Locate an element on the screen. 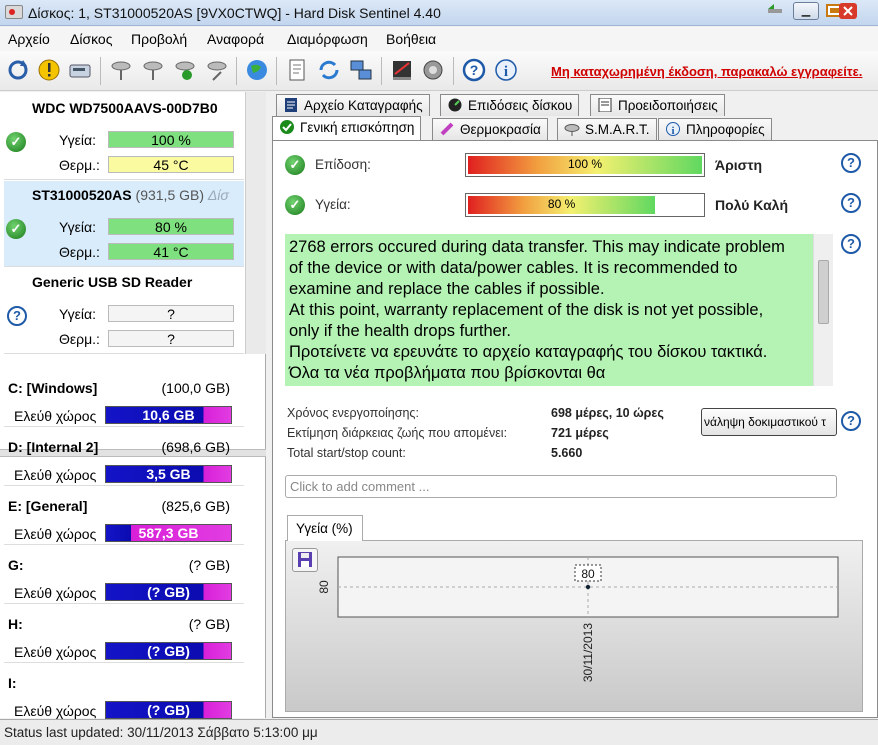 The height and width of the screenshot is (745, 878). scroll-thumb is located at coordinates (823, 292).